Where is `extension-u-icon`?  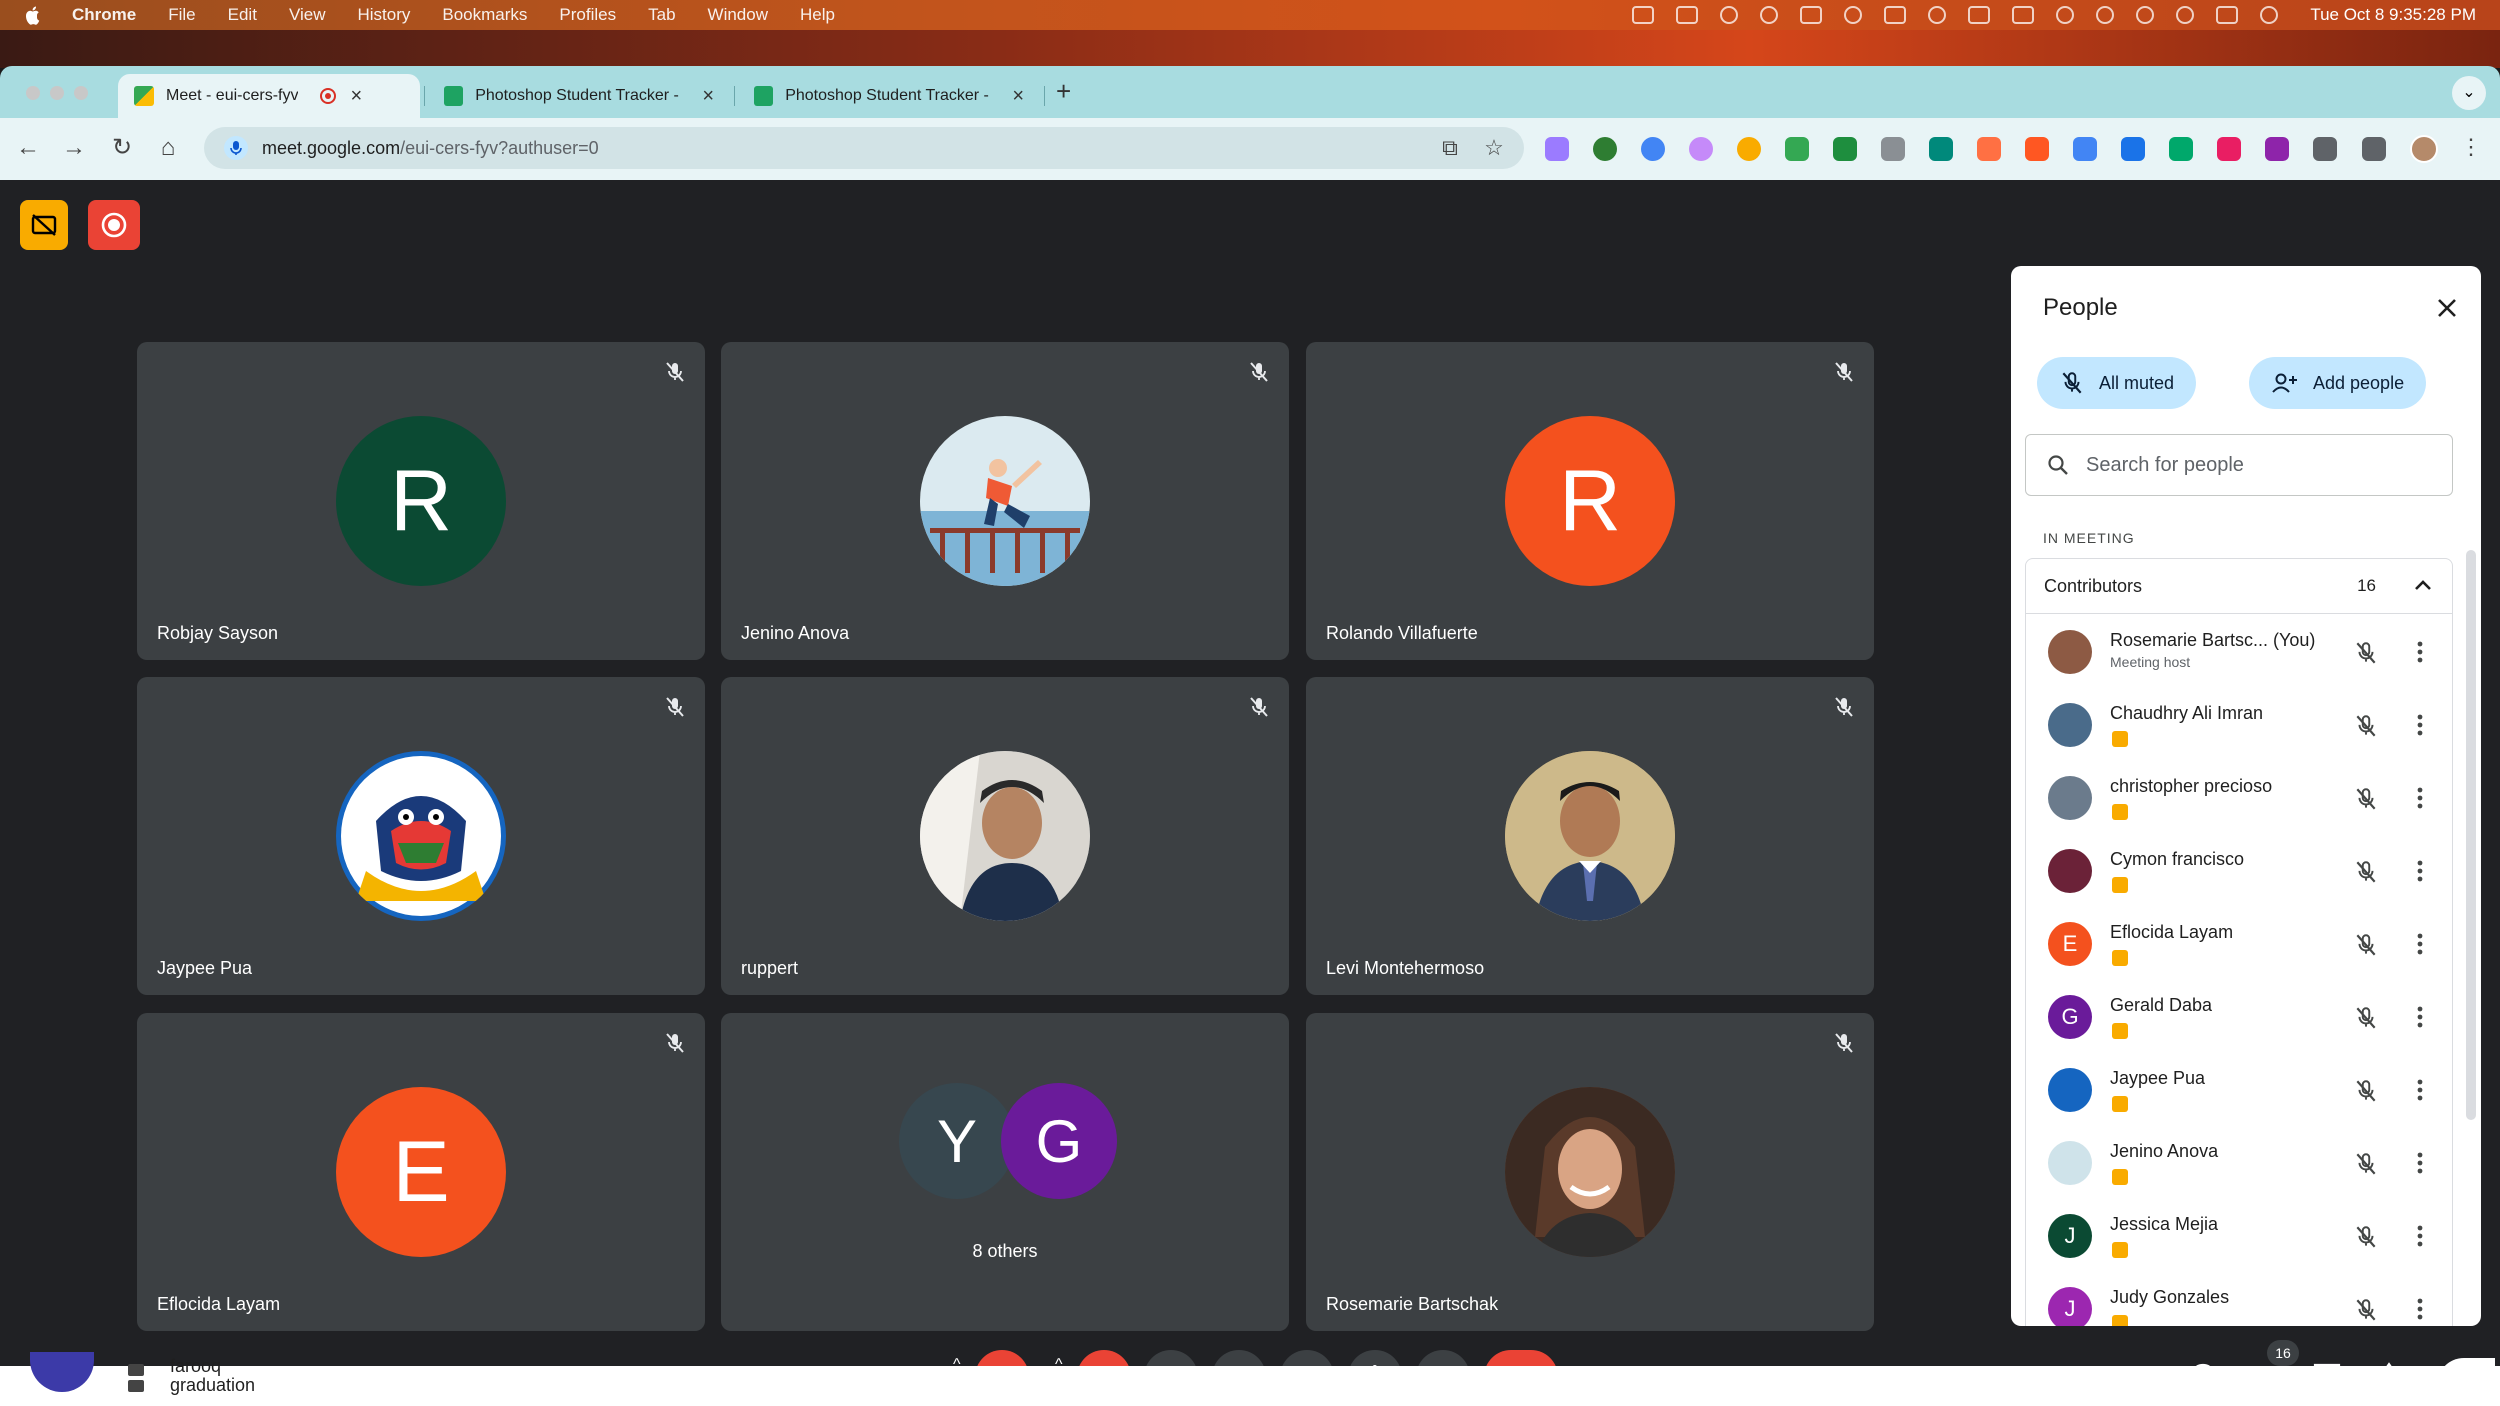
extension-u-icon is located at coordinates (2037, 149).